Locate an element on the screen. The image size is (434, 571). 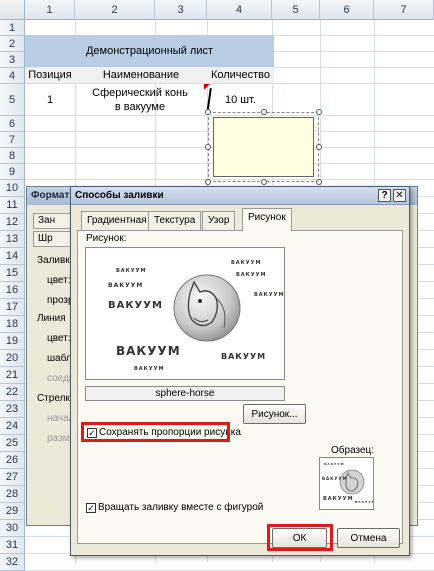
rotate-fill-checkbox: ✓ is located at coordinates (91, 508).